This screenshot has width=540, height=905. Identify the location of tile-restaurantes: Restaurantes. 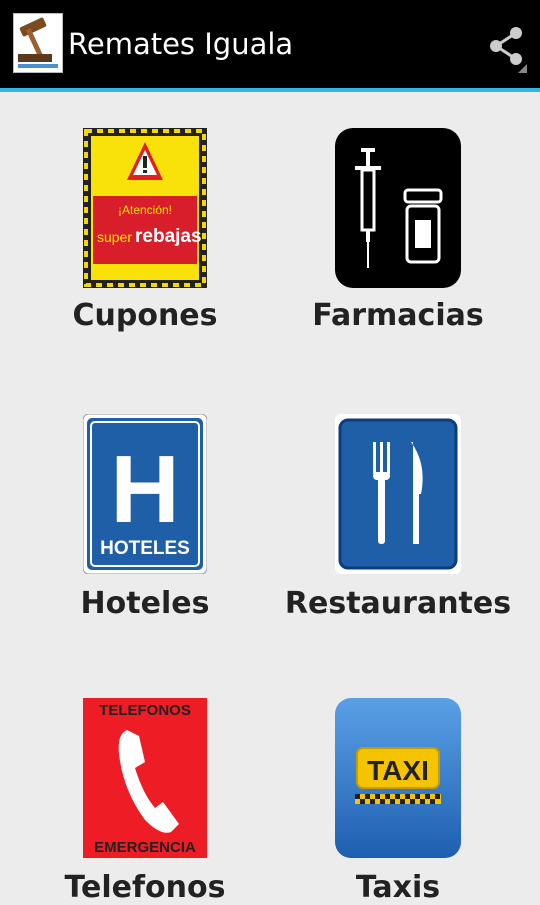
(405, 529).